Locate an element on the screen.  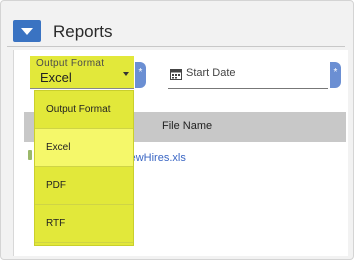
calendar-icon is located at coordinates (176, 74).